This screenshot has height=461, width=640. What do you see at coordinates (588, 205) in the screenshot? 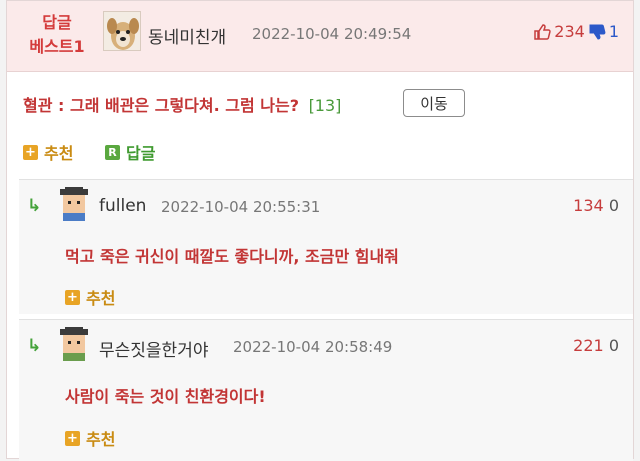
I see `reply-up-count: 134` at bounding box center [588, 205].